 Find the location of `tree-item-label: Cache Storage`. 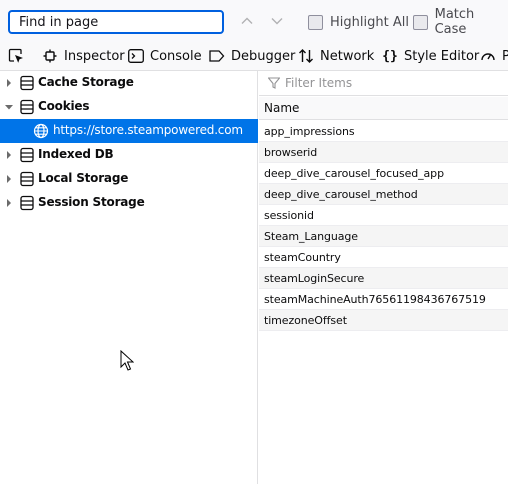

tree-item-label: Cache Storage is located at coordinates (86, 82).